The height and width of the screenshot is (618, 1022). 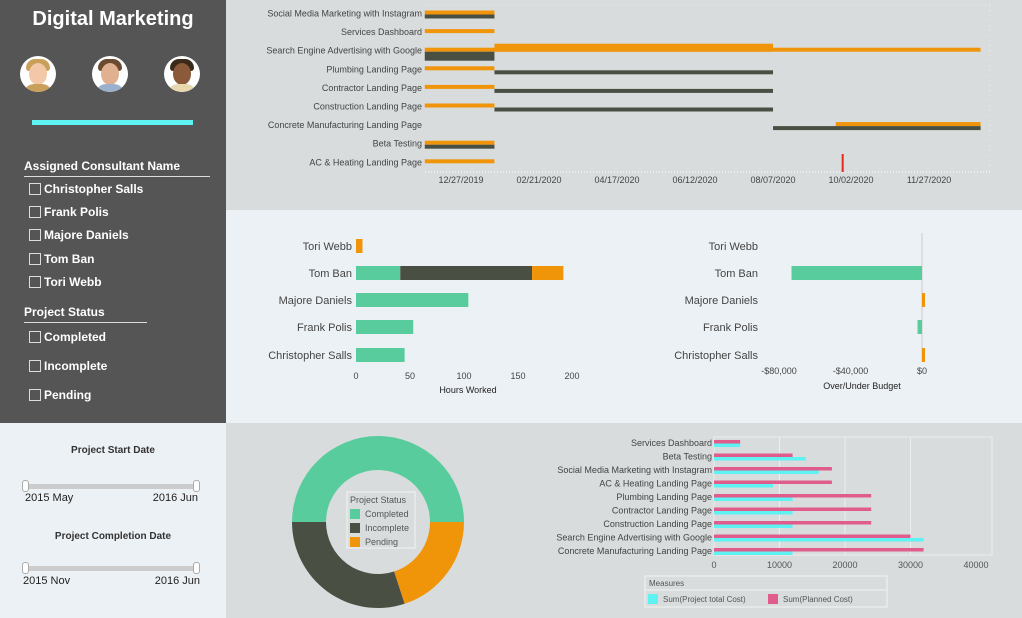 What do you see at coordinates (85, 314) in the screenshot?
I see `status-filter-title: Project Status` at bounding box center [85, 314].